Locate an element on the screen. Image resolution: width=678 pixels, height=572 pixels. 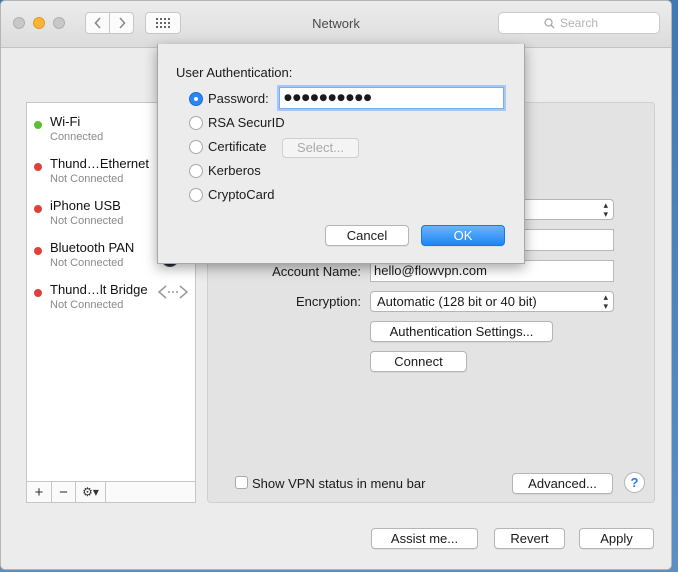
remove-service-button: − is located at coordinates (64, 492).